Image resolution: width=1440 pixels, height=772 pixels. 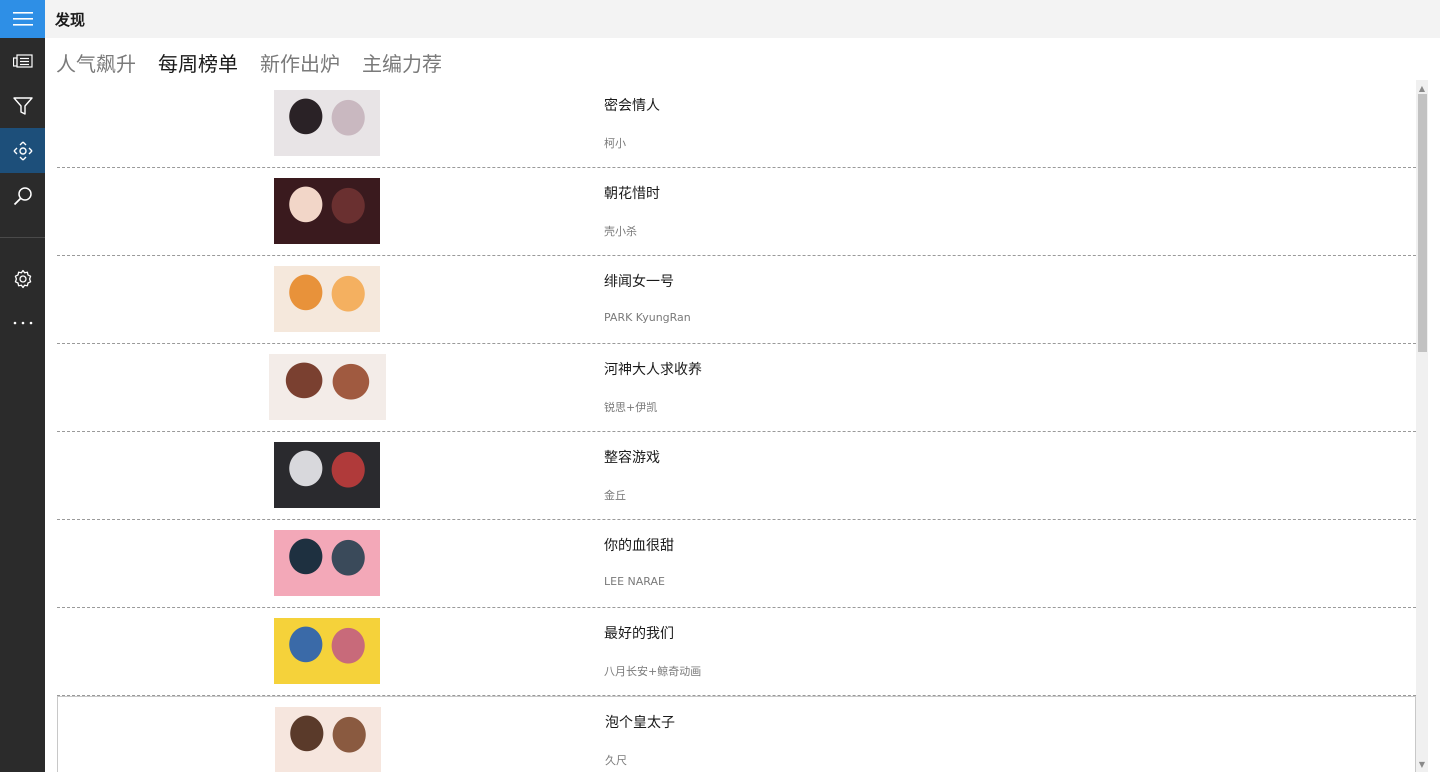 I want to click on list-item: 最好的我们 八月长安+鲸奇动画, so click(x=736, y=652).